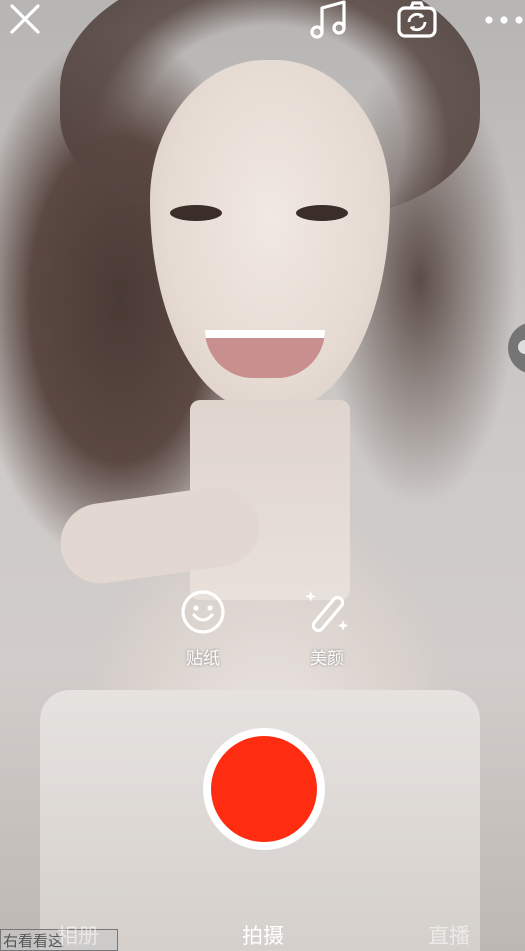  What do you see at coordinates (327, 659) in the screenshot?
I see `beauty-label: 美颜` at bounding box center [327, 659].